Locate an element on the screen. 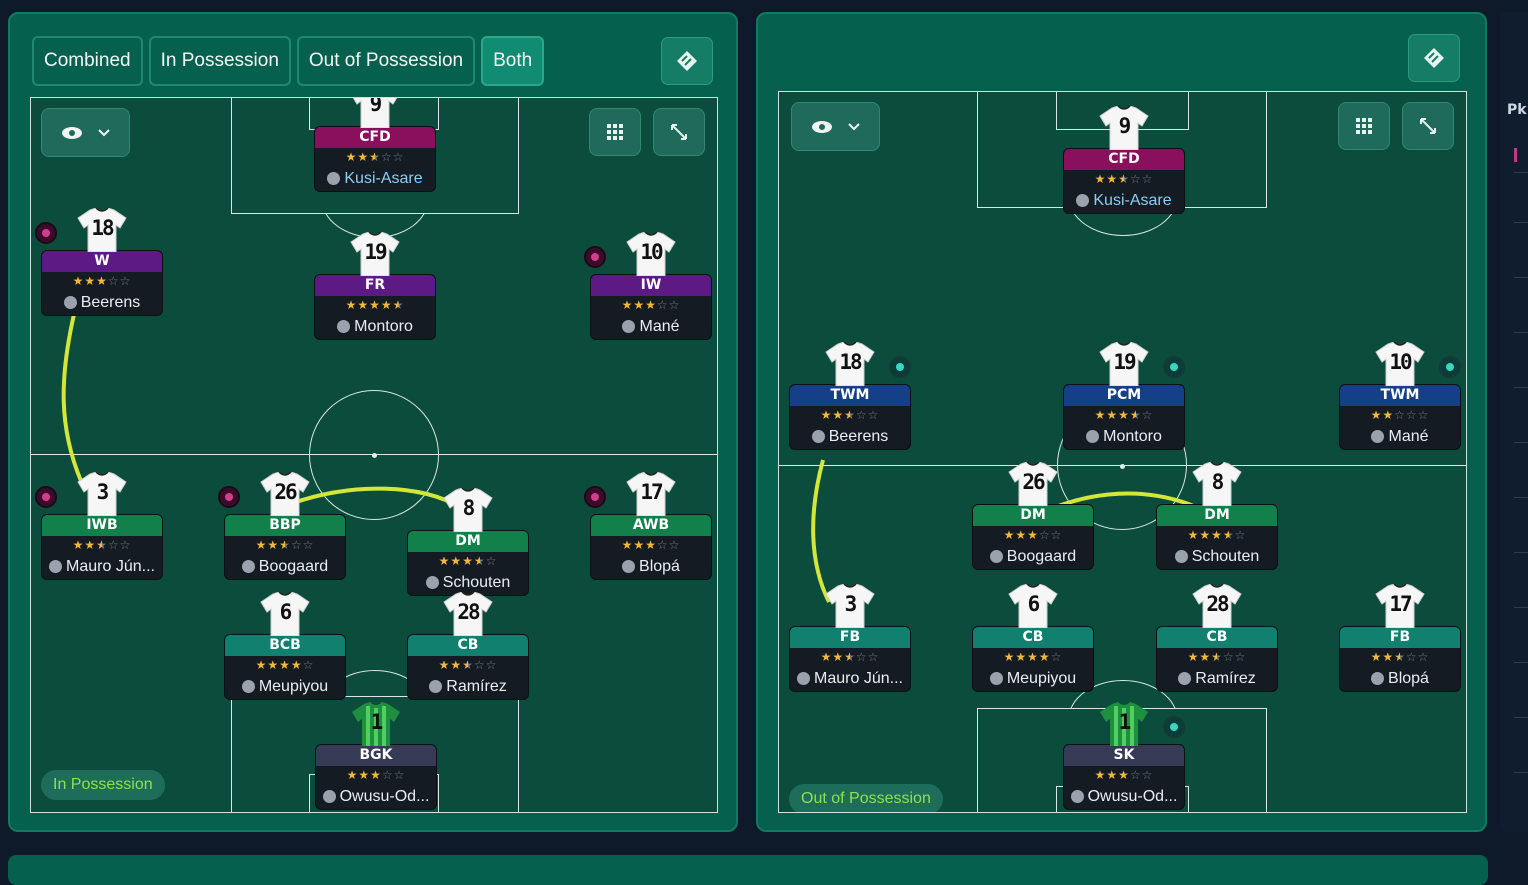  expand-icon is located at coordinates (1428, 126).